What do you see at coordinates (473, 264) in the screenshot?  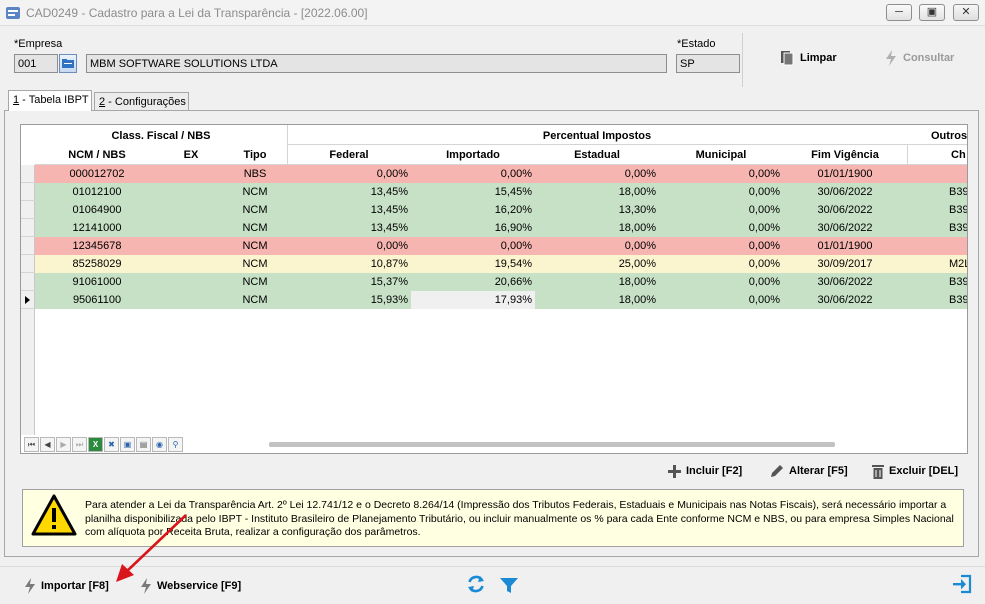 I see `cell-importado: 19,54%` at bounding box center [473, 264].